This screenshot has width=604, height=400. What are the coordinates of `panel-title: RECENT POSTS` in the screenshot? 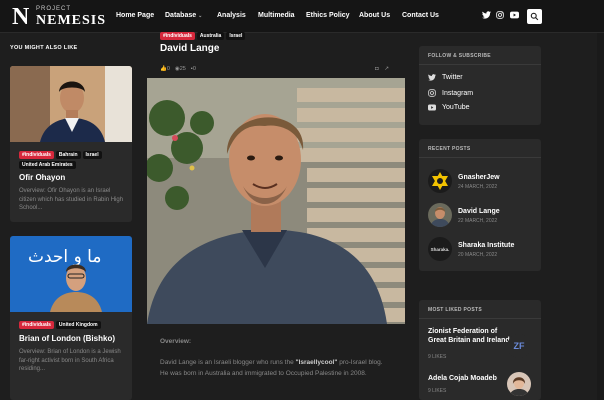 It's located at (449, 149).